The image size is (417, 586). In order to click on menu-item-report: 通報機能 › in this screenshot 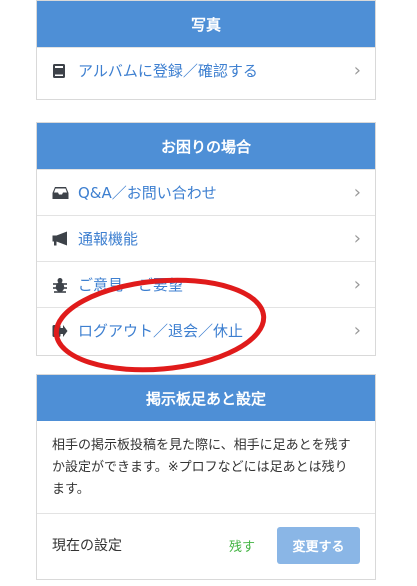, I will do `click(206, 238)`.